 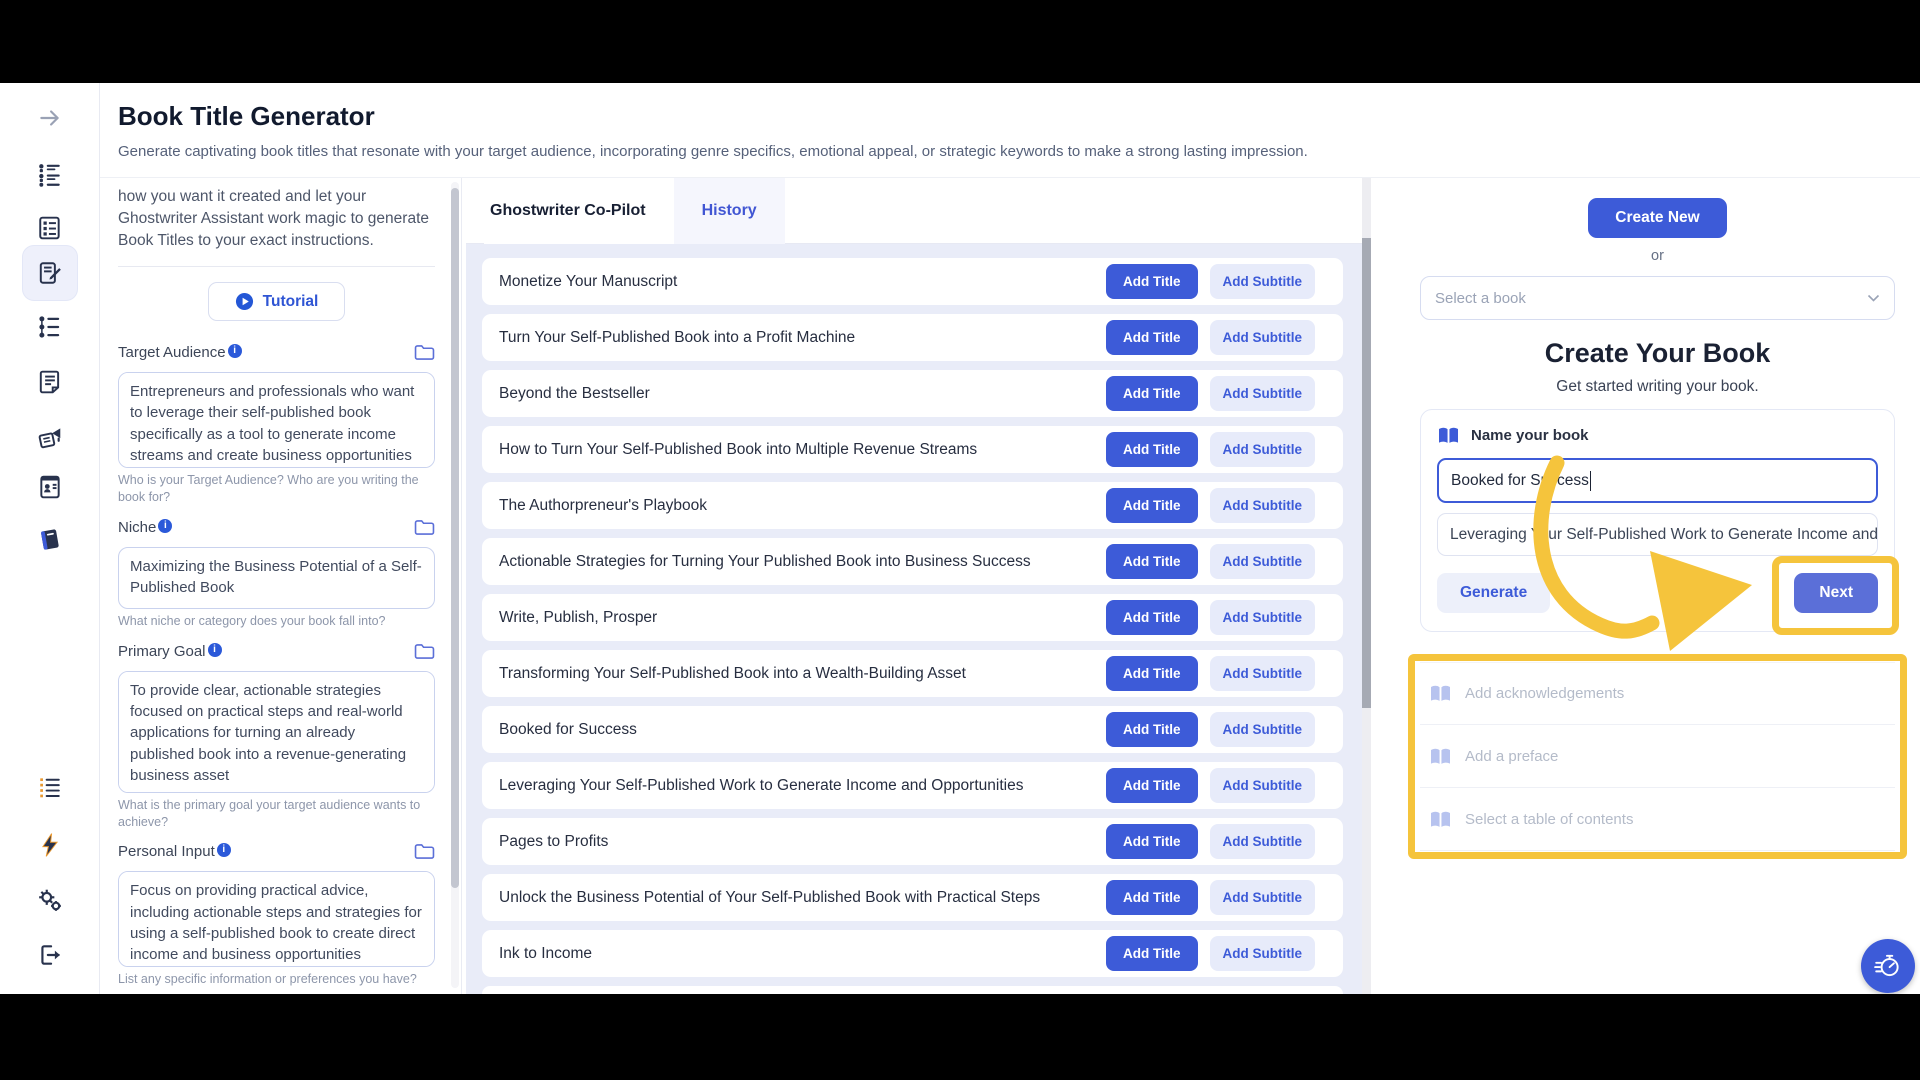 I want to click on title-row: Booked for Success Add Title Add Subtitle, so click(x=912, y=729).